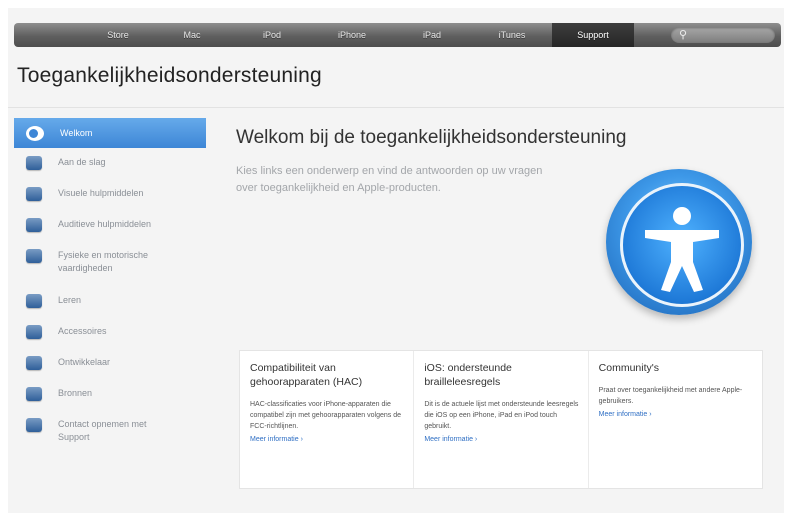 The image size is (792, 519). What do you see at coordinates (84, 362) in the screenshot?
I see `sidebar-item-label: Ontwikkelaar` at bounding box center [84, 362].